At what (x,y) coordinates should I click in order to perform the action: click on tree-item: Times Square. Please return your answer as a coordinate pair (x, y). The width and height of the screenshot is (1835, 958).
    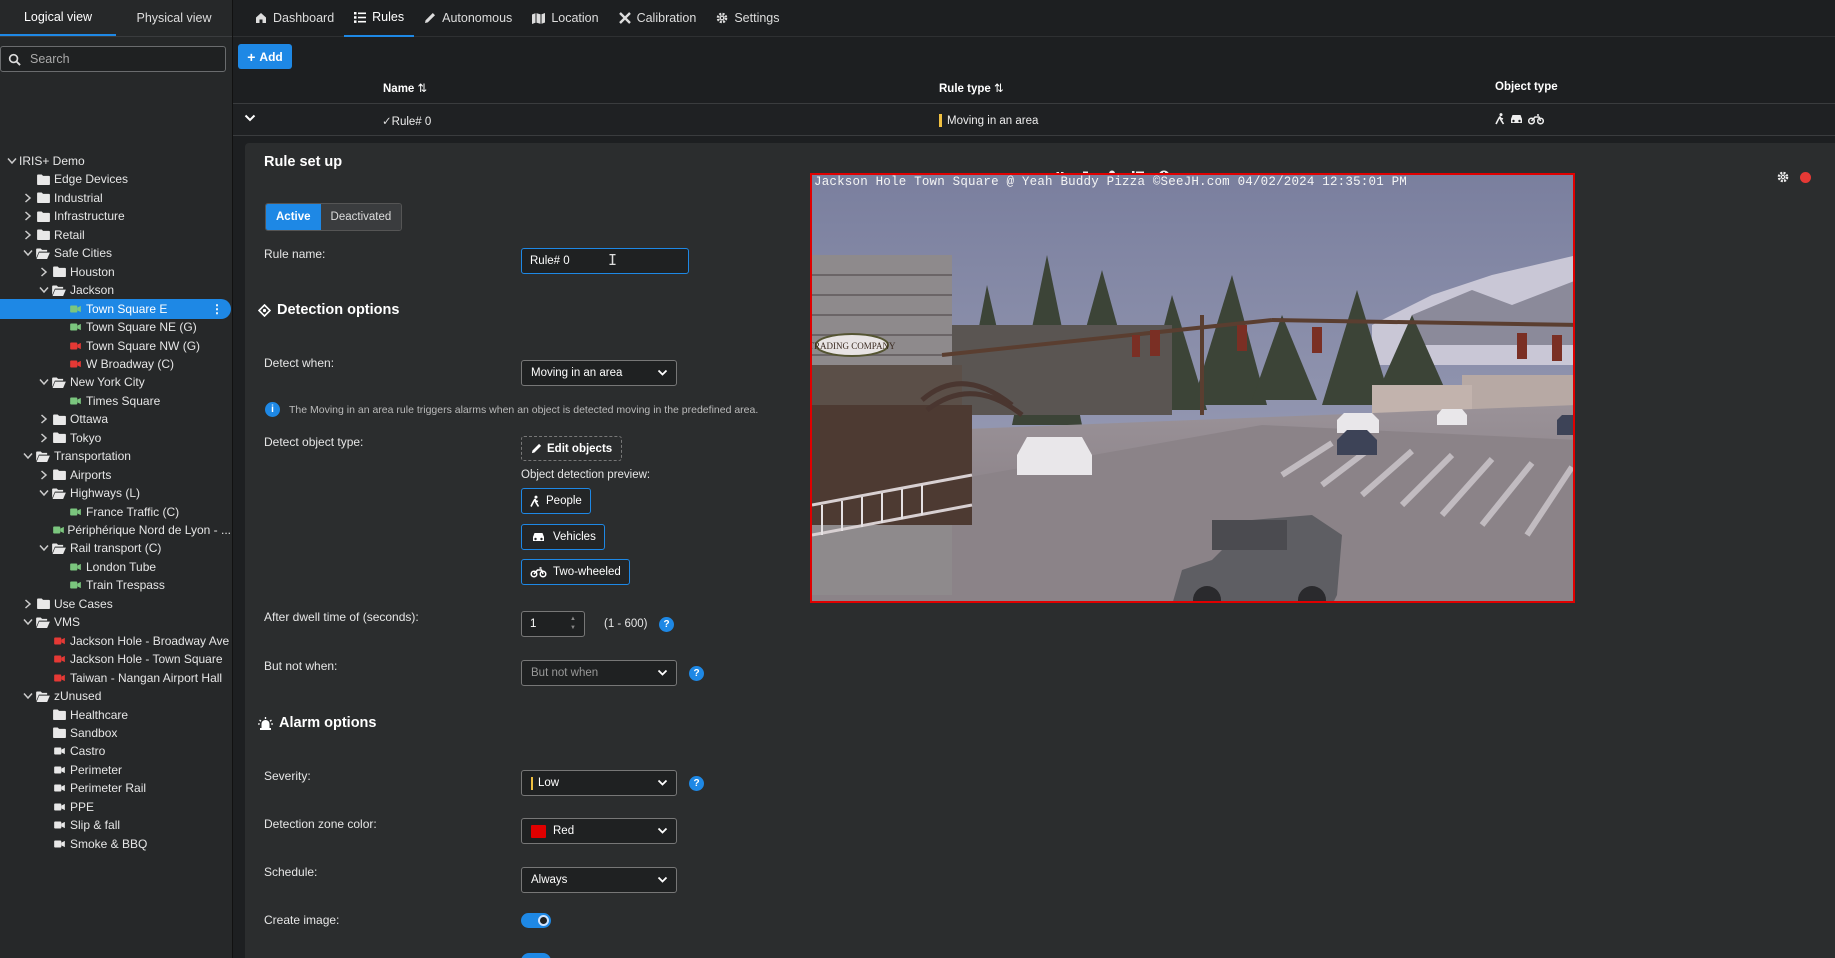
    Looking at the image, I should click on (115, 401).